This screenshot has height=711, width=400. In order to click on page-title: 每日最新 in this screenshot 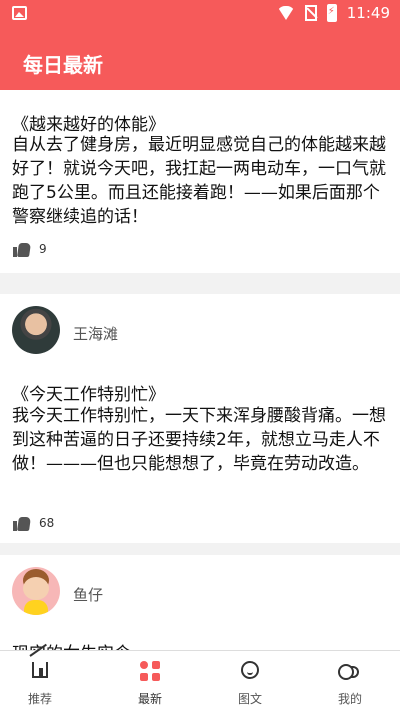, I will do `click(63, 65)`.